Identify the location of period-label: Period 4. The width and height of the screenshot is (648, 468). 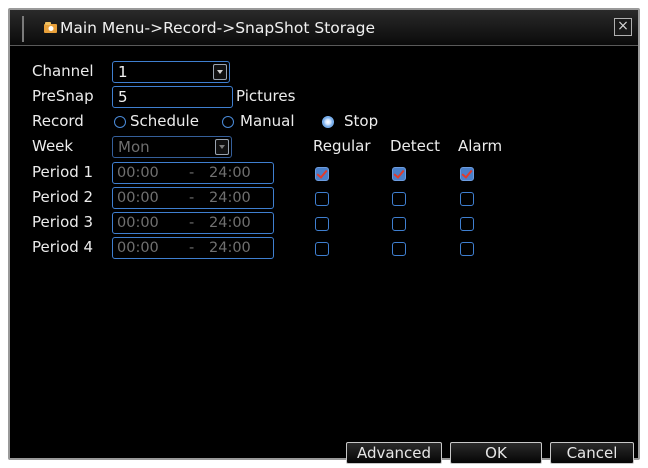
(63, 247).